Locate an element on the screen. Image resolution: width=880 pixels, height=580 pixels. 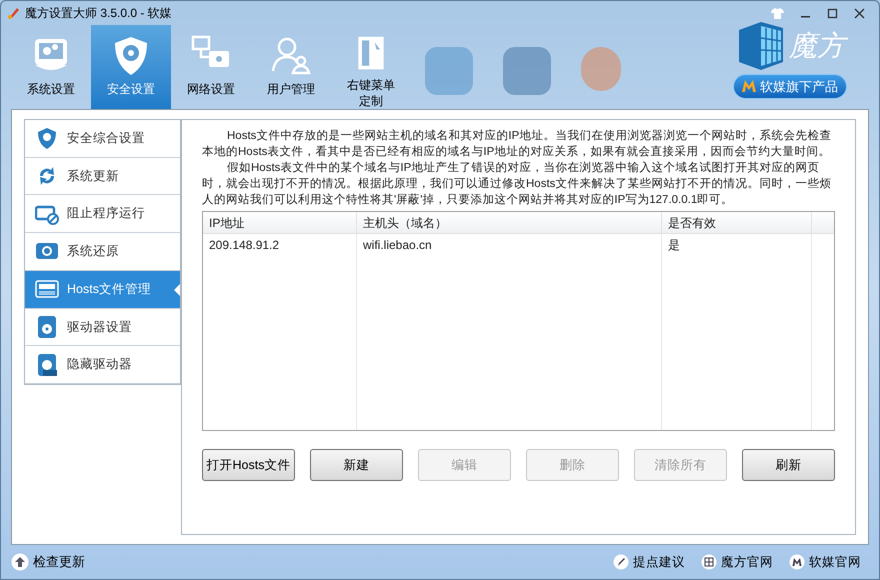
action-button: 刷新 is located at coordinates (788, 465).